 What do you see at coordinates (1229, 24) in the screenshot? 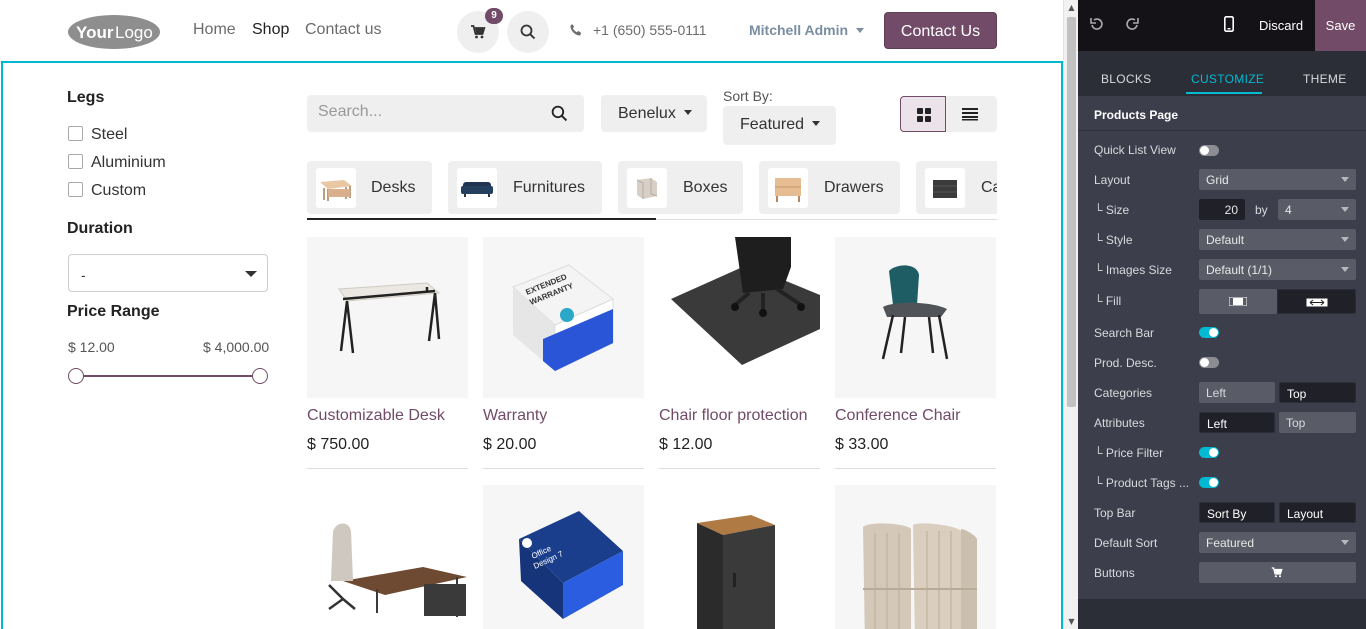
I see `mobile-preview-icon` at bounding box center [1229, 24].